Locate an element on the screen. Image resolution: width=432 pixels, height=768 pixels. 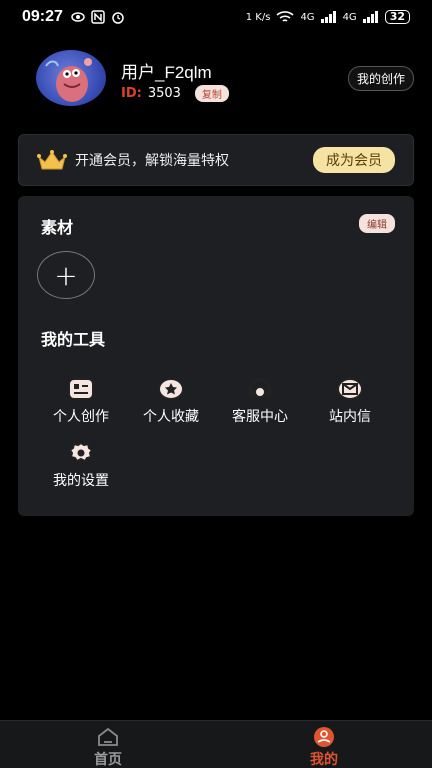
vip-text: 开通会员，解锁海量特权 is located at coordinates (152, 161).